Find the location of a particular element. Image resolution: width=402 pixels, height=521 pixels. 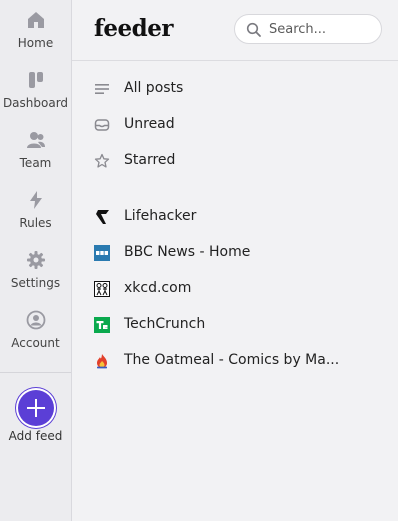

rail-divider is located at coordinates (35, 372).